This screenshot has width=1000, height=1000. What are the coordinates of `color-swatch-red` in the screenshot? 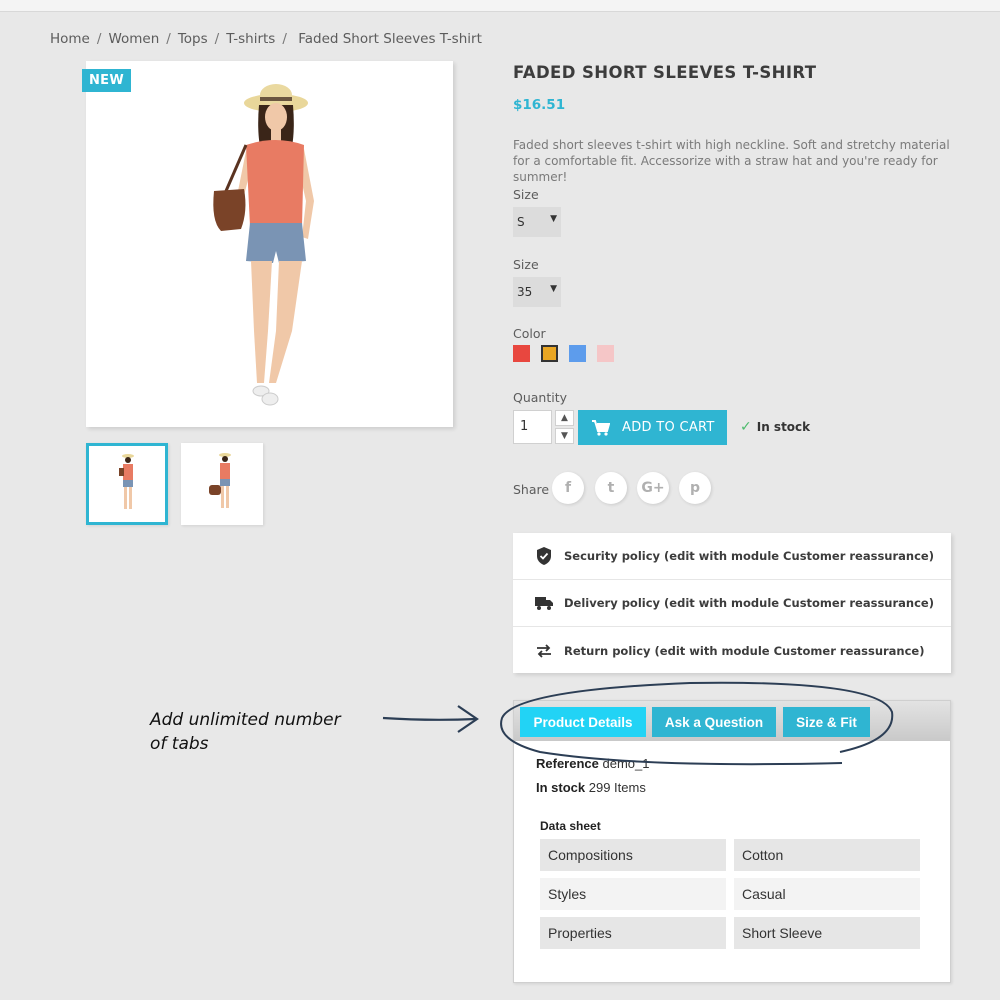 It's located at (521, 353).